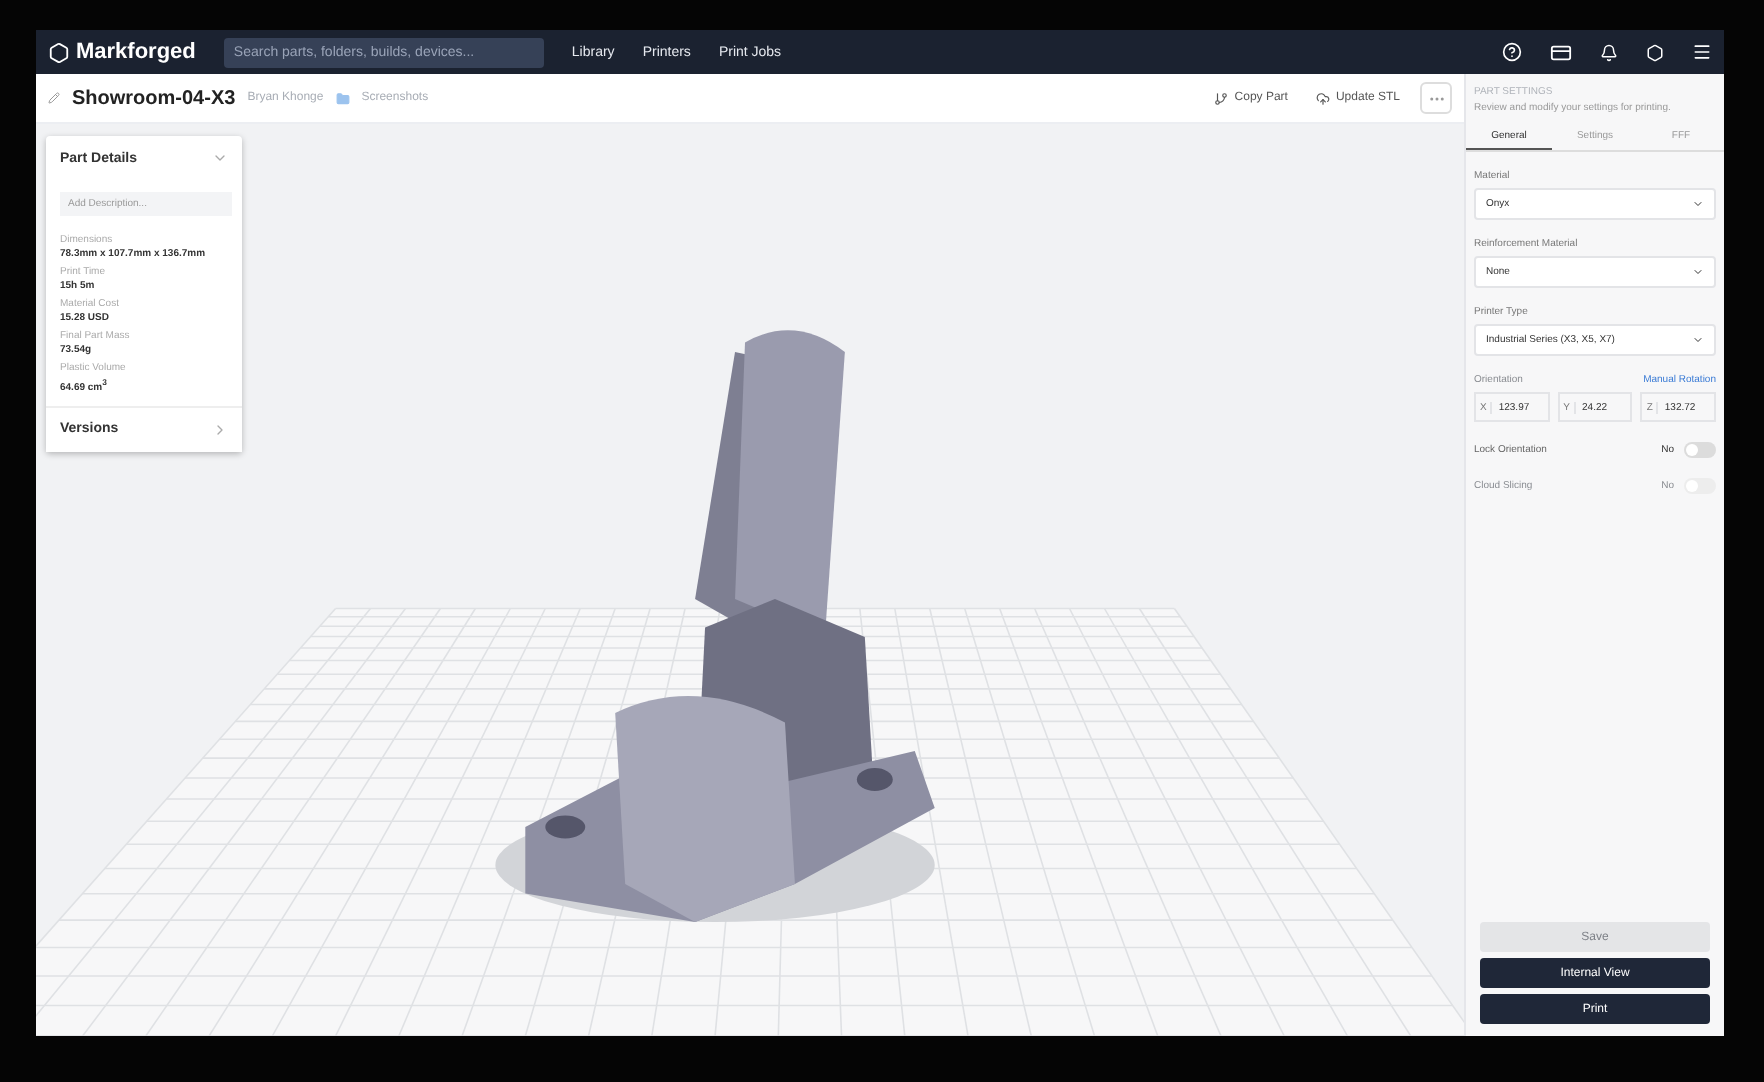 The width and height of the screenshot is (1764, 1082). I want to click on brand-logo: Markforged, so click(122, 52).